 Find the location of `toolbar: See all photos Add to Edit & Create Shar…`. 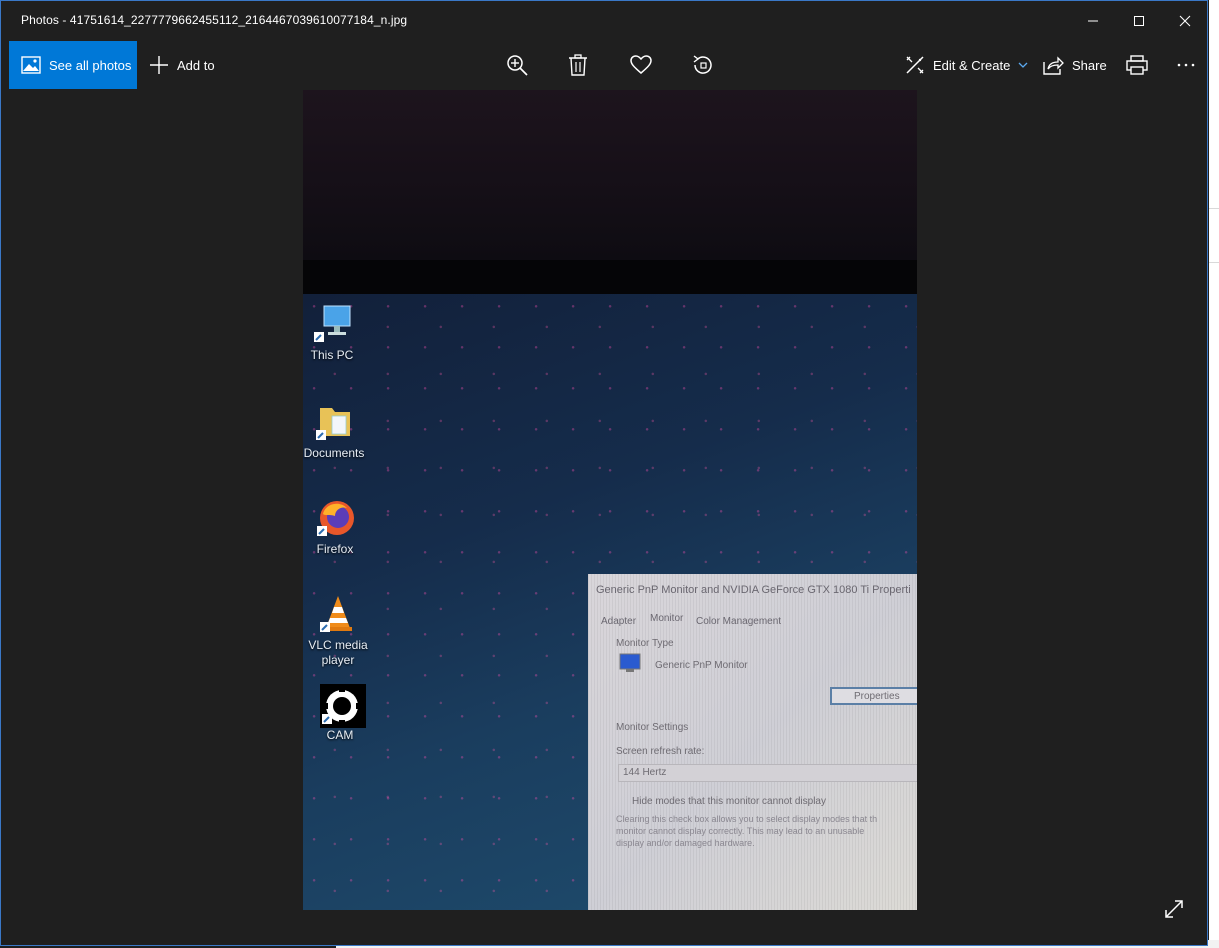

toolbar: See all photos Add to Edit & Create Shar… is located at coordinates (605, 65).